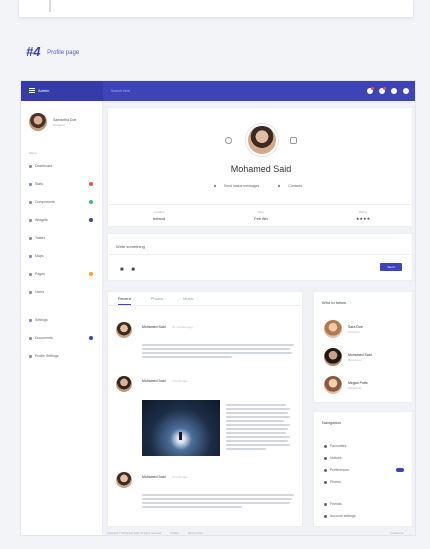 The width and height of the screenshot is (430, 549). What do you see at coordinates (382, 90) in the screenshot?
I see `message-icon` at bounding box center [382, 90].